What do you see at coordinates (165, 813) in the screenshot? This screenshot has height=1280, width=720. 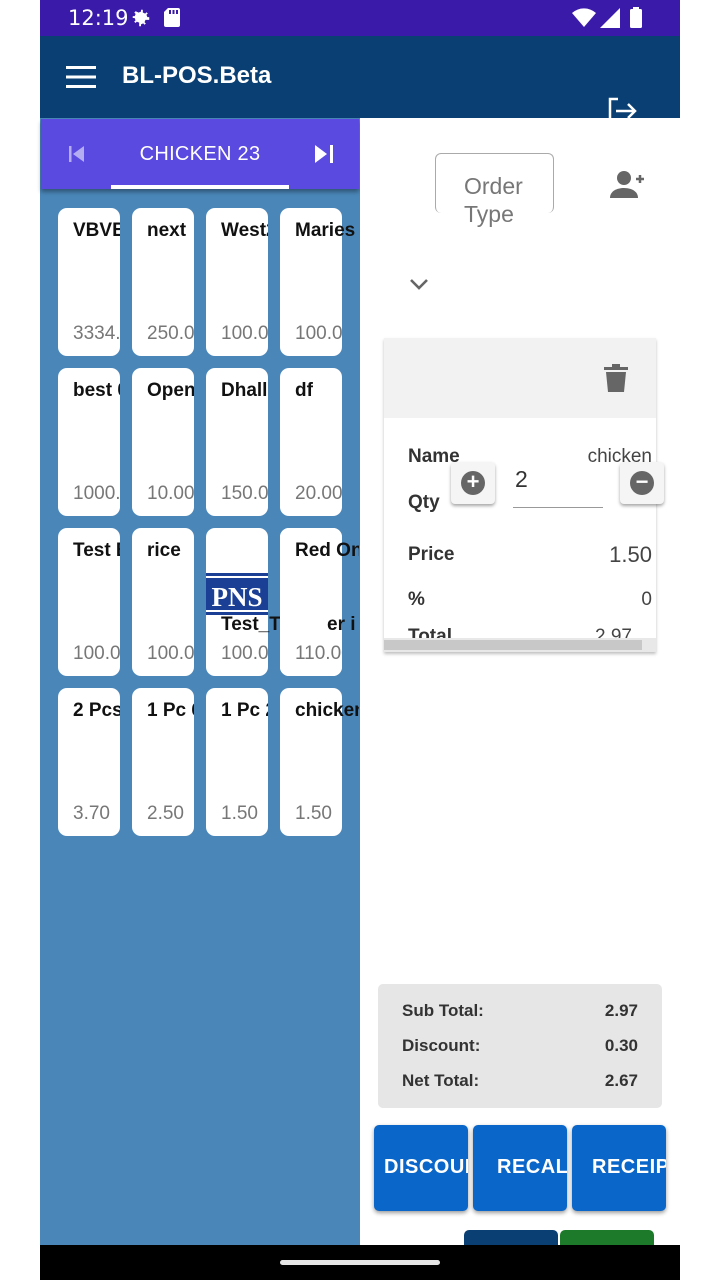 I see `product-price: 2.50` at bounding box center [165, 813].